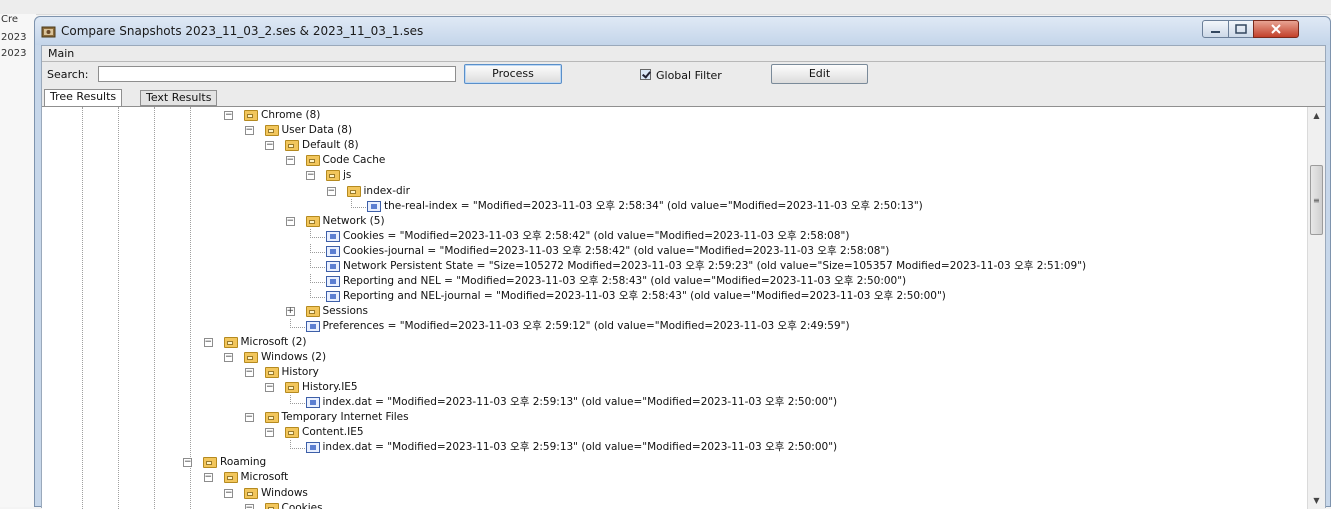 The image size is (1331, 509). I want to click on tree-node-label: index-dir, so click(386, 190).